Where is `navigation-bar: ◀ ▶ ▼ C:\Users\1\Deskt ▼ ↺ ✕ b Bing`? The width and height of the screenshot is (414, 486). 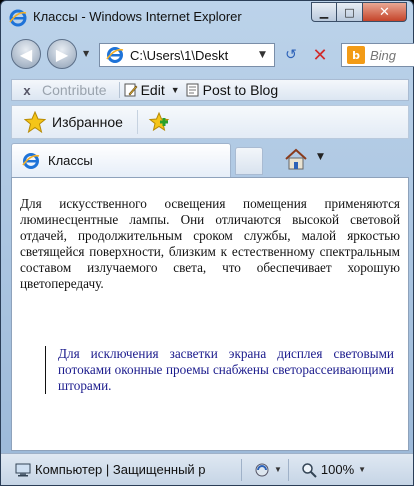
navigation-bar: ◀ ▶ ▼ C:\Users\1\Deskt ▼ ↺ ✕ b Bing is located at coordinates (207, 54).